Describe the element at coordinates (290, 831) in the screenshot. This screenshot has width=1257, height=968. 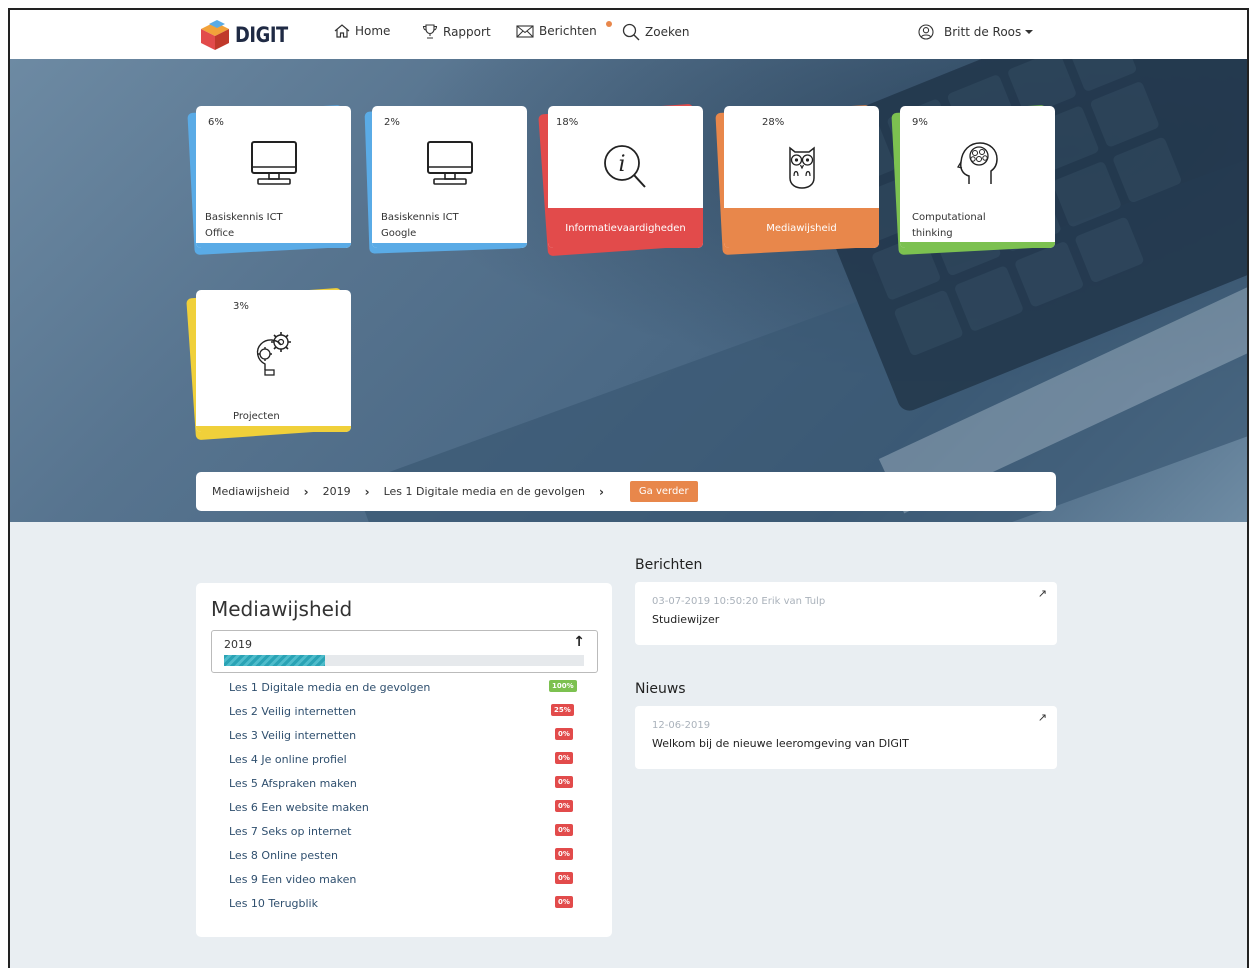
I see `lesson-title: Les 7 Seks op internet` at that location.